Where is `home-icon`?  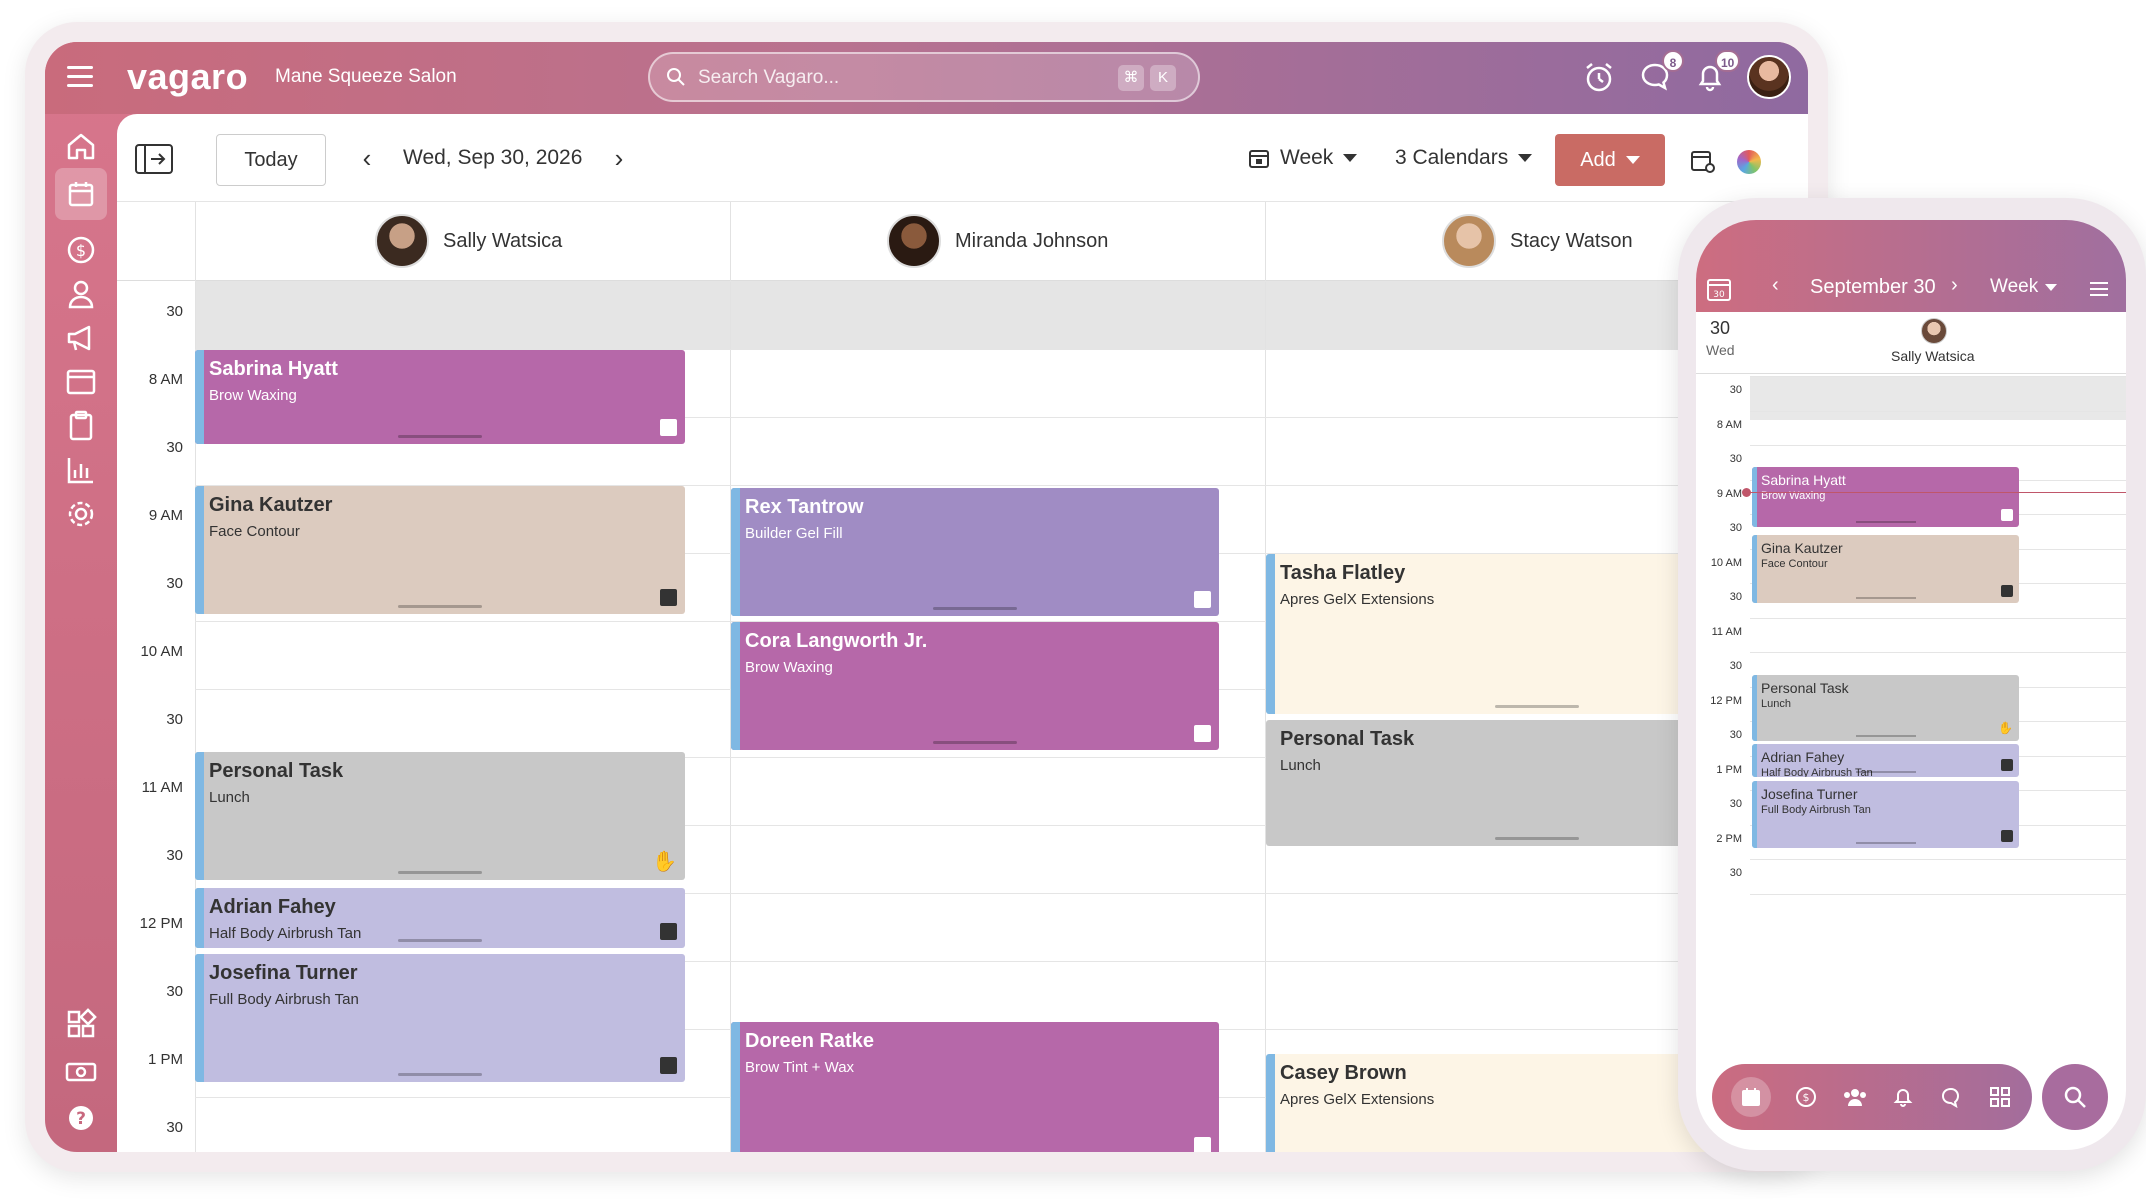 home-icon is located at coordinates (81, 146).